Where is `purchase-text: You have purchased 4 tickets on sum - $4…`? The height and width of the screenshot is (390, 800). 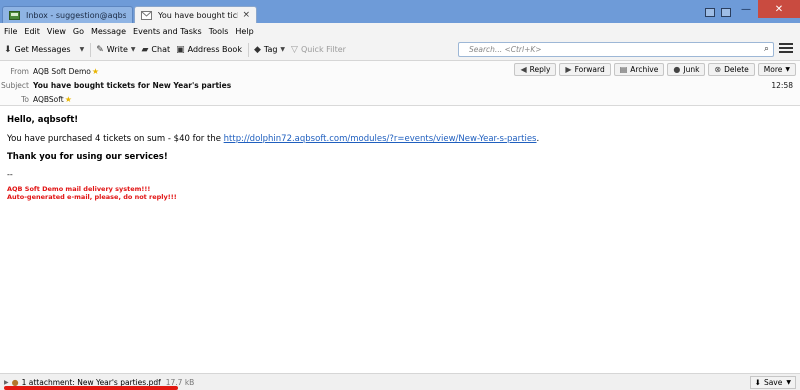
purchase-text: You have purchased 4 tickets on sum - $4… is located at coordinates (115, 139).